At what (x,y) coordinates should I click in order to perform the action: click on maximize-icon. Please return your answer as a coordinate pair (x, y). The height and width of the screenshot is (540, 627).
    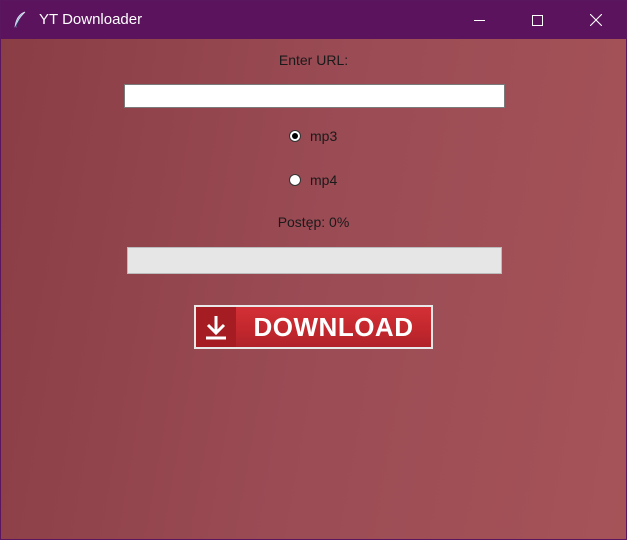
    Looking at the image, I should click on (537, 20).